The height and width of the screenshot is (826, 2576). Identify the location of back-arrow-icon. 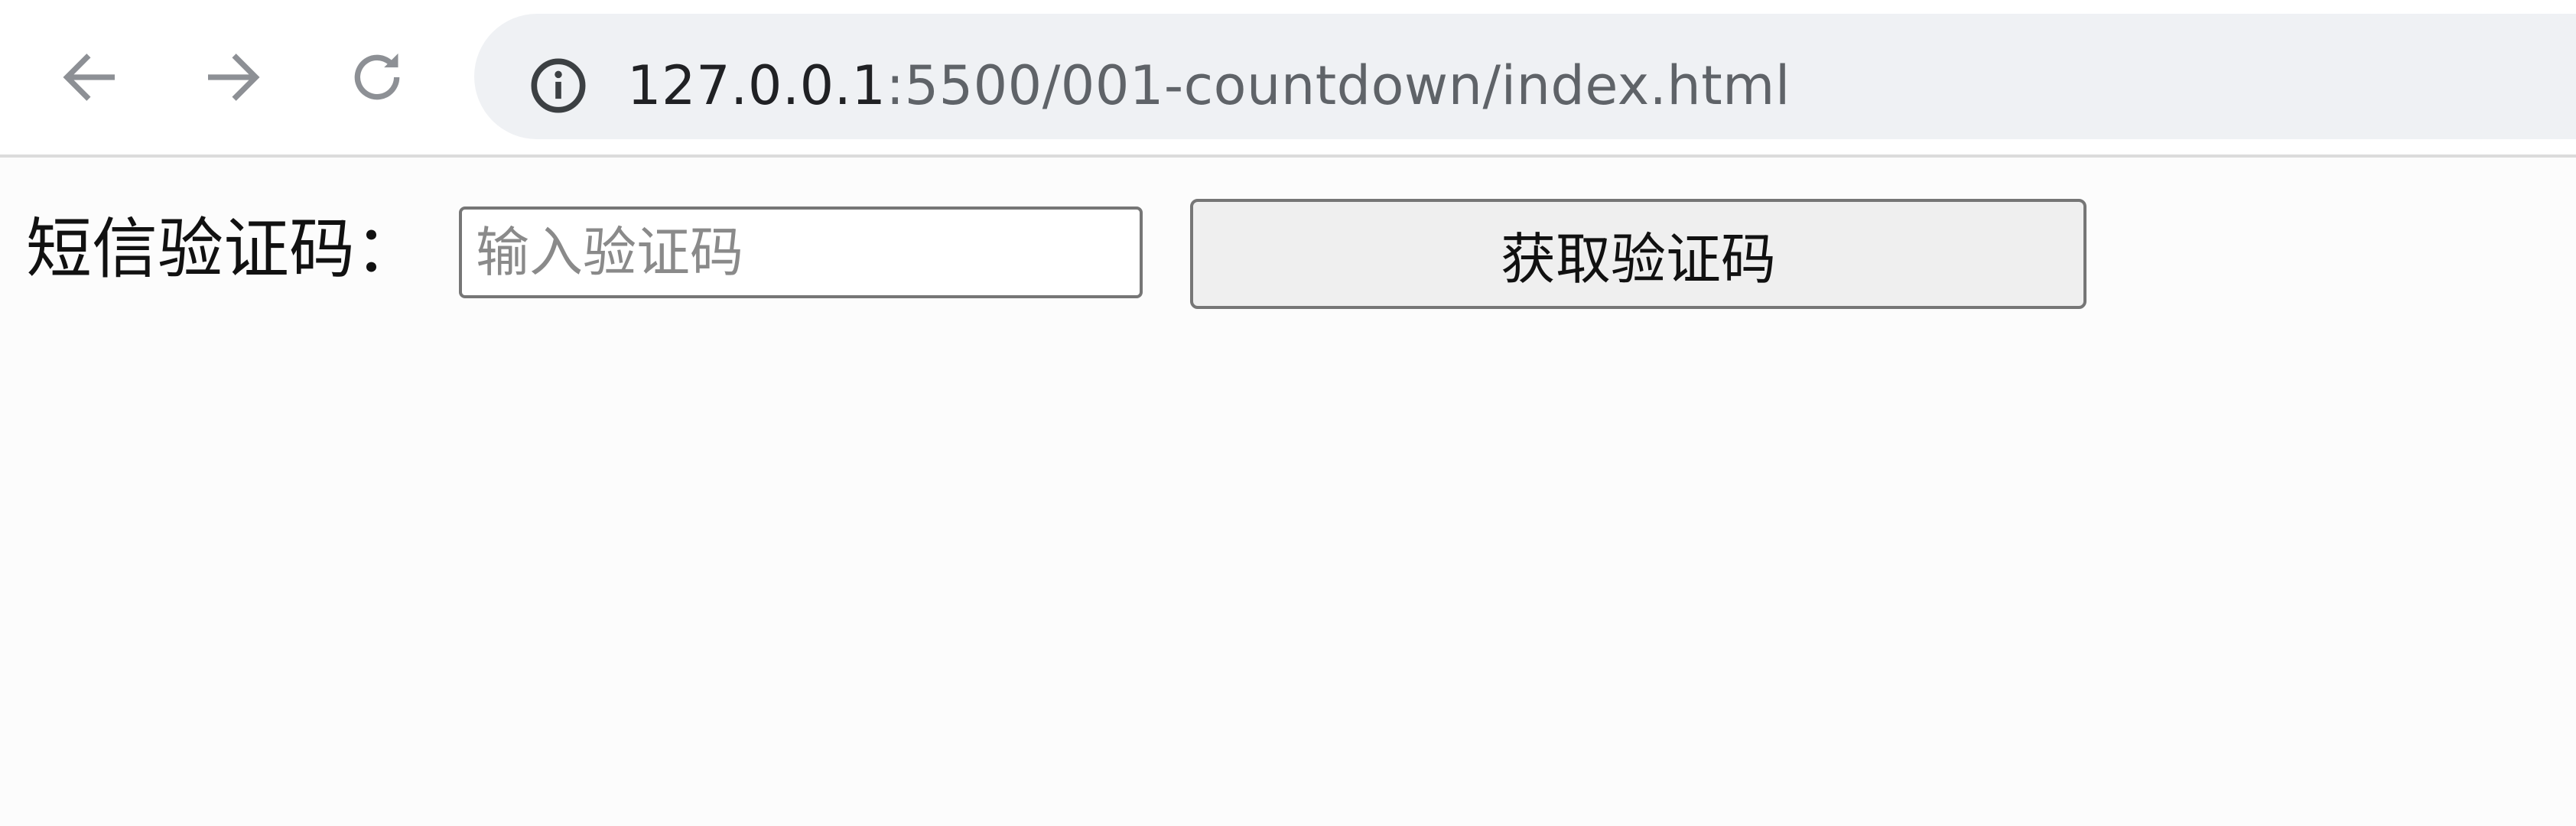
(89, 78).